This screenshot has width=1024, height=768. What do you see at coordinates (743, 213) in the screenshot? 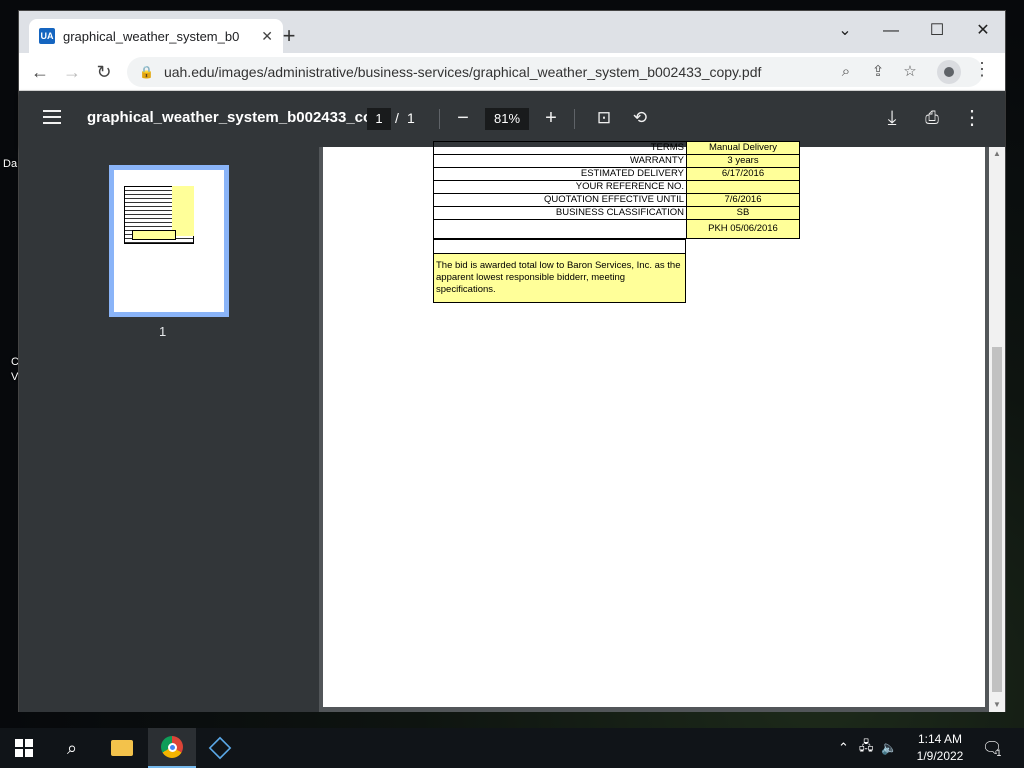
I see `row-value: SB` at bounding box center [743, 213].